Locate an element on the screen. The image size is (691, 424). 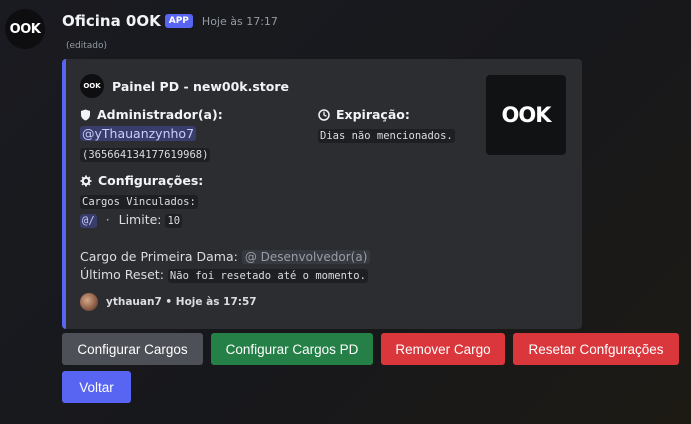
expiration-field-title: Expiração: is located at coordinates (364, 114).